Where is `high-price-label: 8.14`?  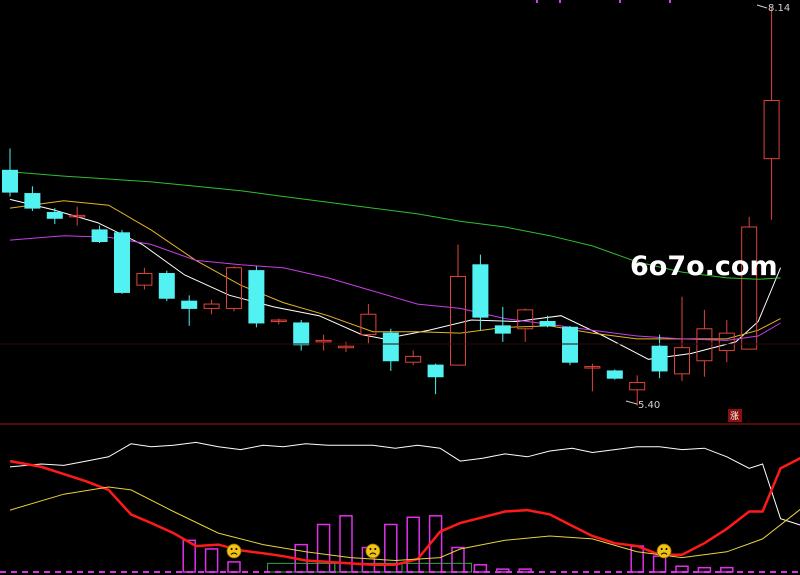
high-price-label: 8.14 is located at coordinates (773, 8).